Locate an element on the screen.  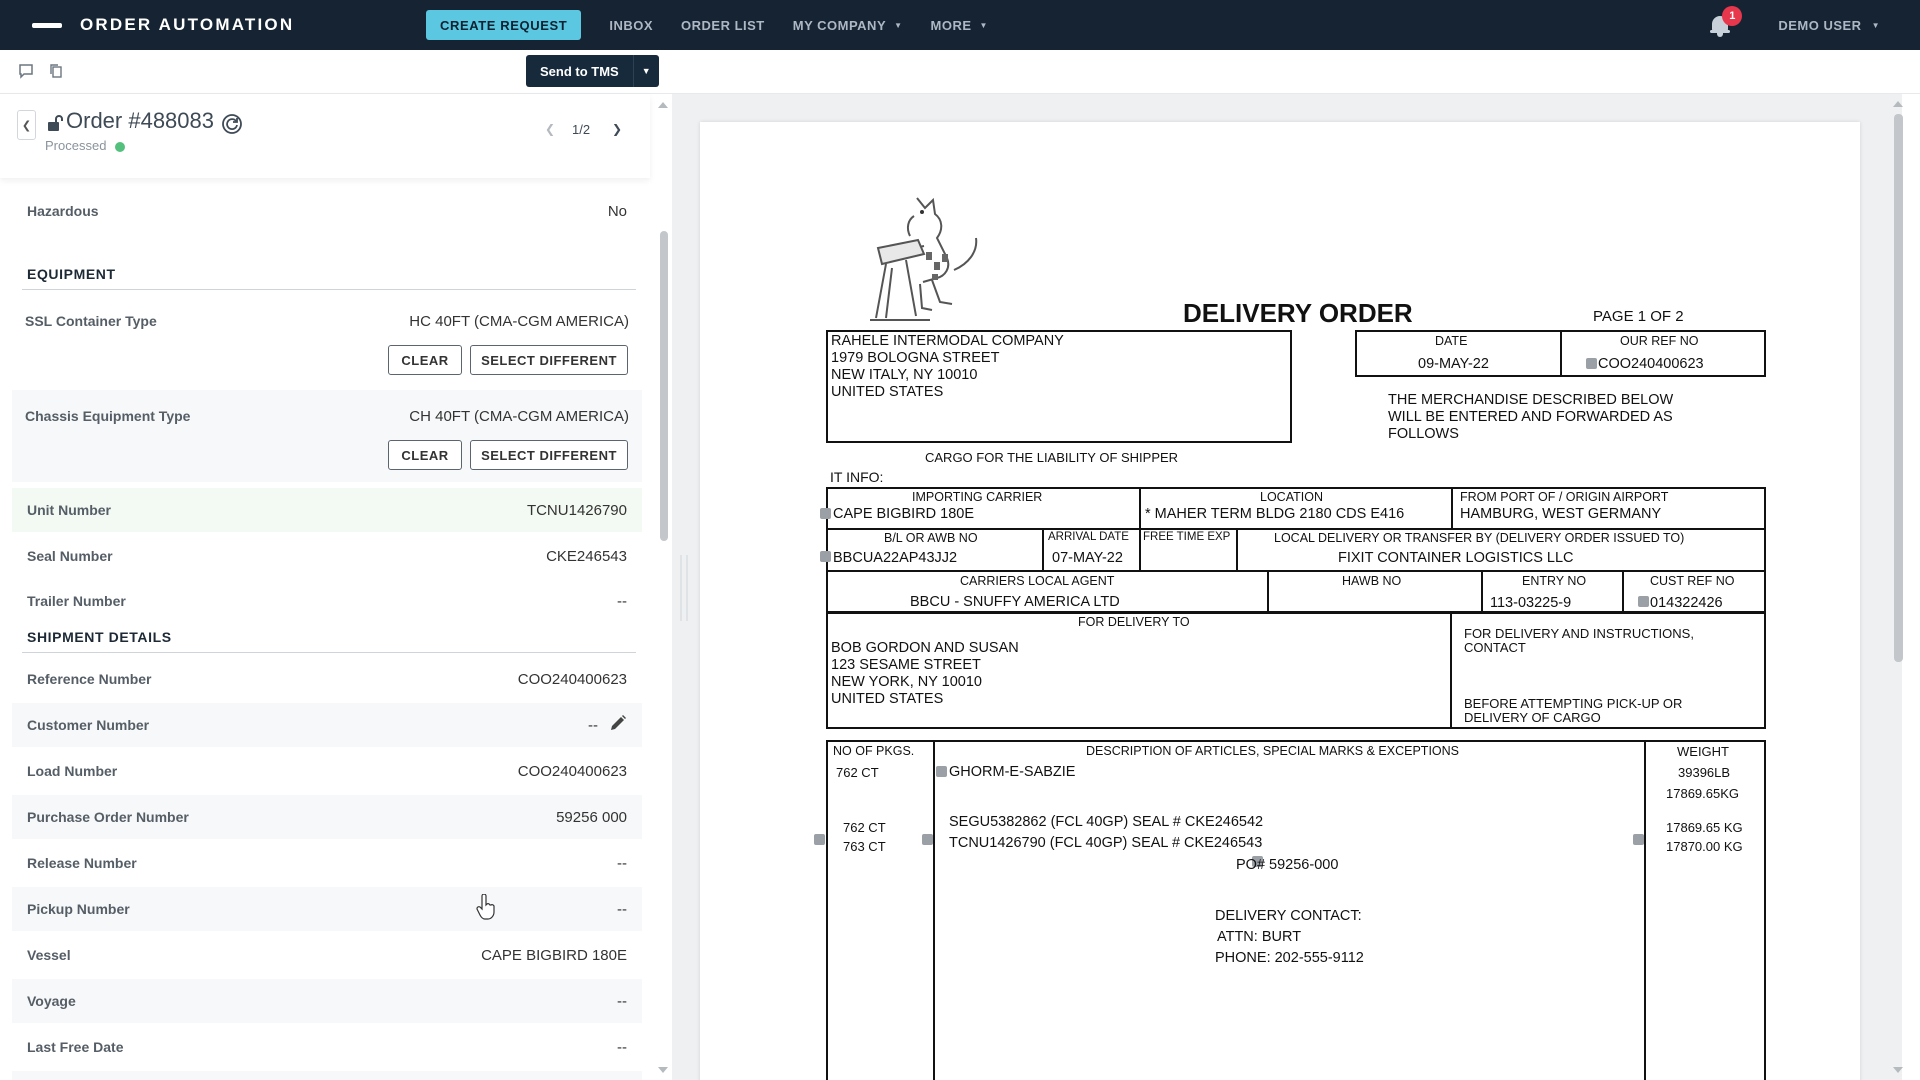
field-last-free-date: Last Free Date -- is located at coordinates (327, 1047).